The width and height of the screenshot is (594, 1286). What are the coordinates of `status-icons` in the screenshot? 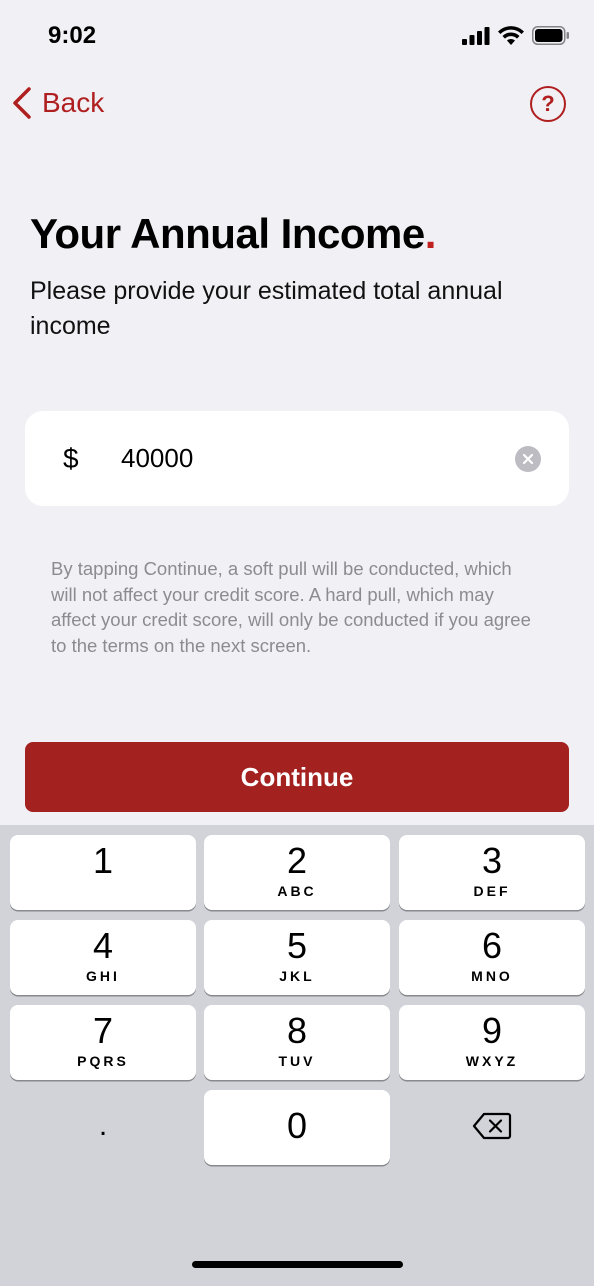 It's located at (516, 35).